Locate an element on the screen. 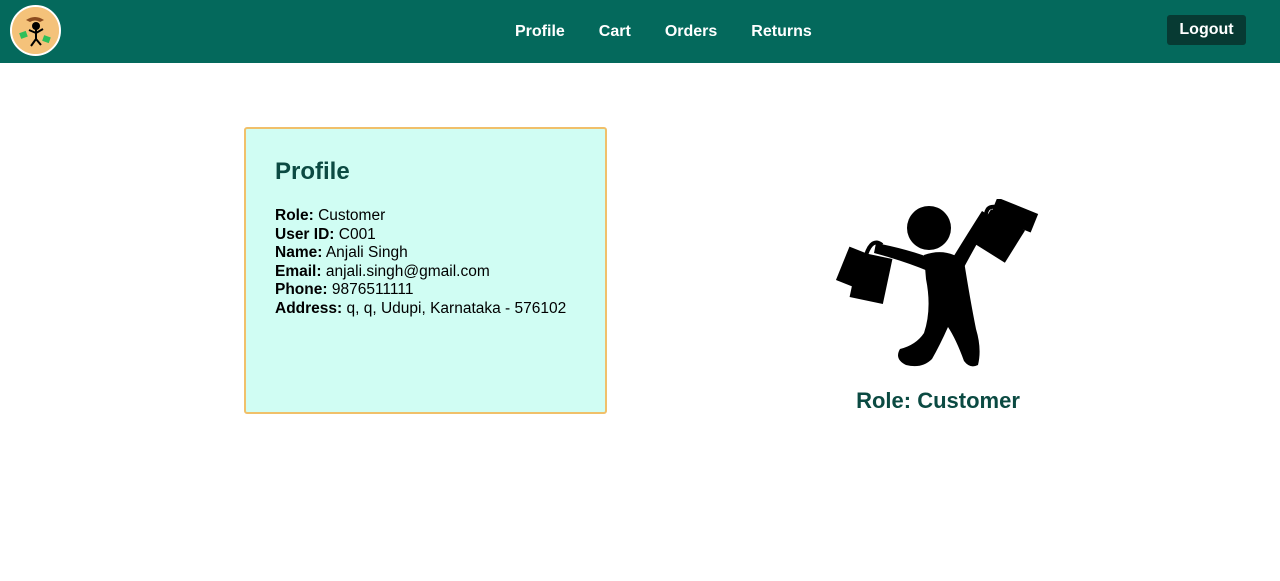 The height and width of the screenshot is (581, 1280). profile-userid-row: User ID: C001 is located at coordinates (440, 235).